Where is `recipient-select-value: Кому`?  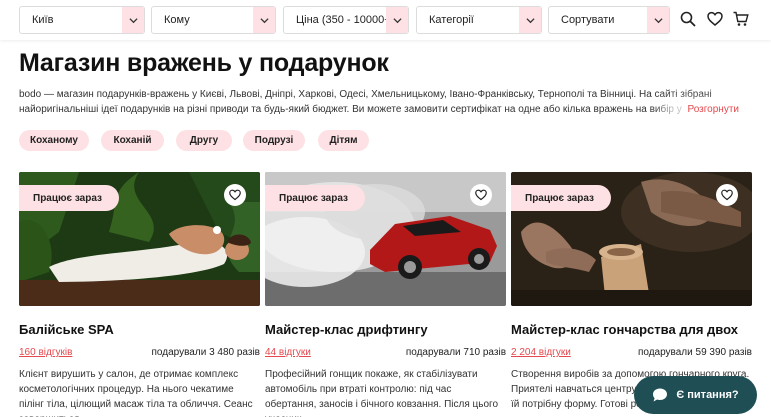 recipient-select-value: Кому is located at coordinates (177, 20).